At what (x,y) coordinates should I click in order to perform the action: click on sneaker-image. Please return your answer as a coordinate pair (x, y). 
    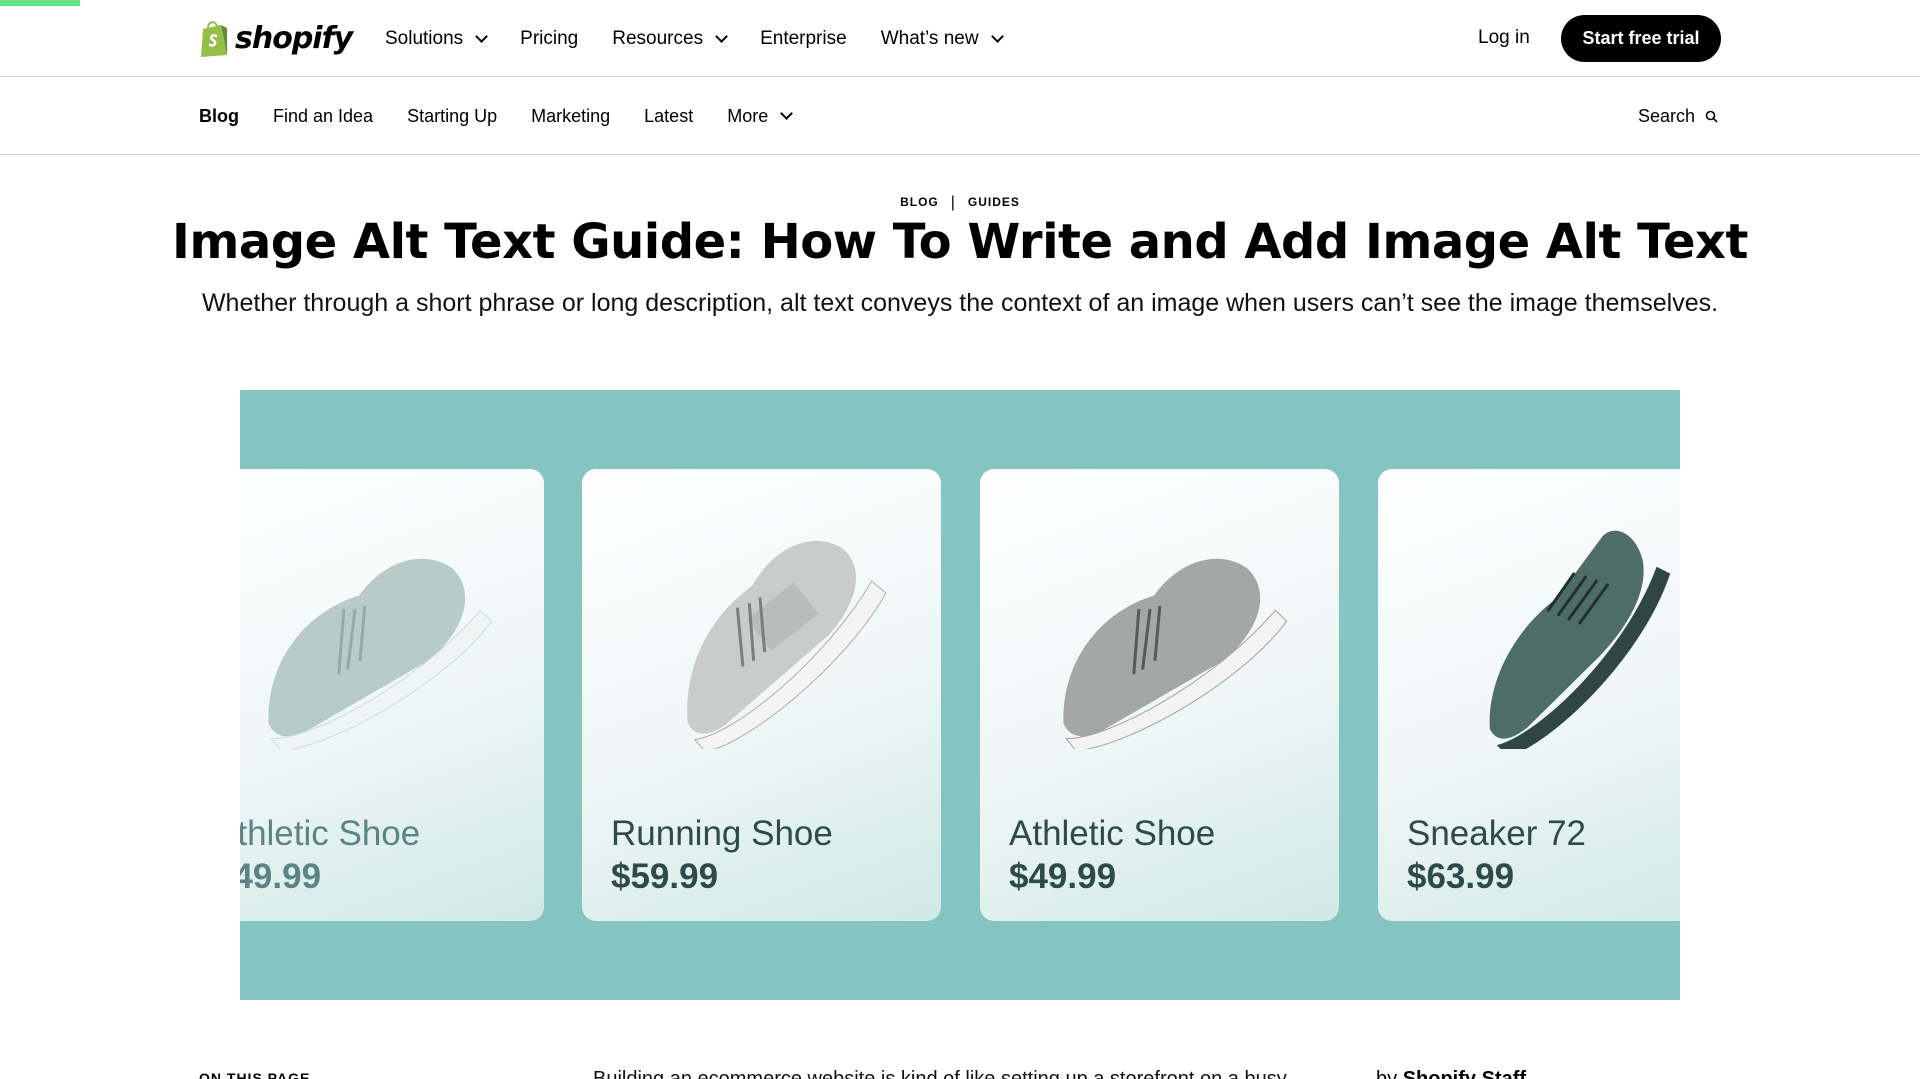
    Looking at the image, I should click on (1580, 639).